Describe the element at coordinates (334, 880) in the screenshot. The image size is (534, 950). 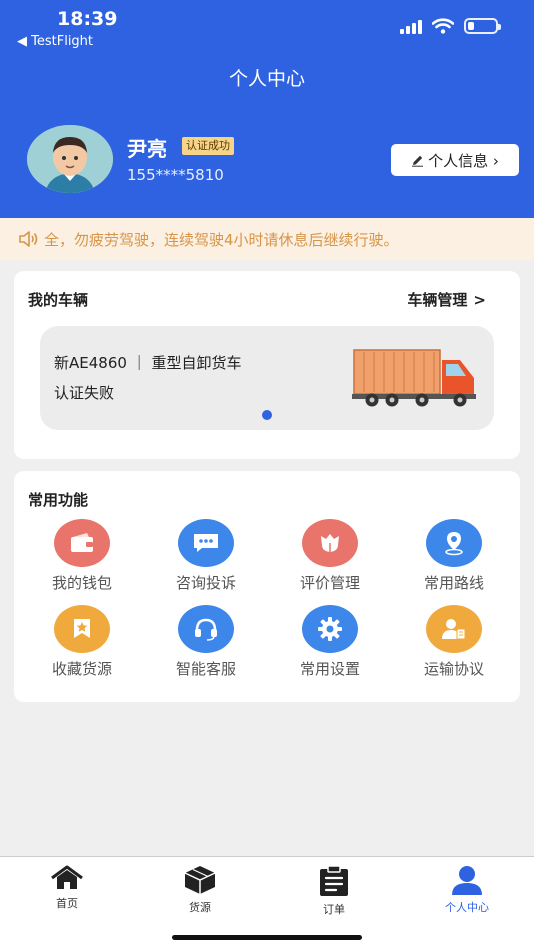
I see `clipboard-icon` at that location.